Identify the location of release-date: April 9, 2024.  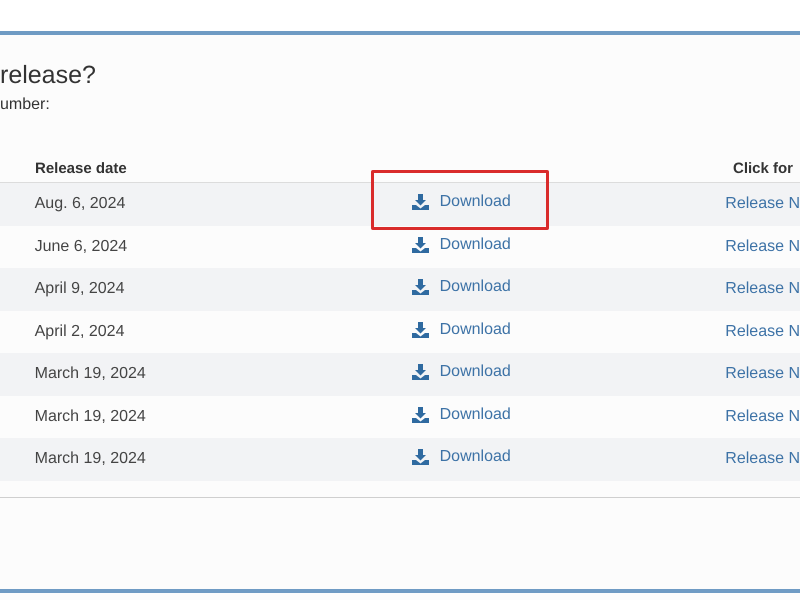
(79, 289).